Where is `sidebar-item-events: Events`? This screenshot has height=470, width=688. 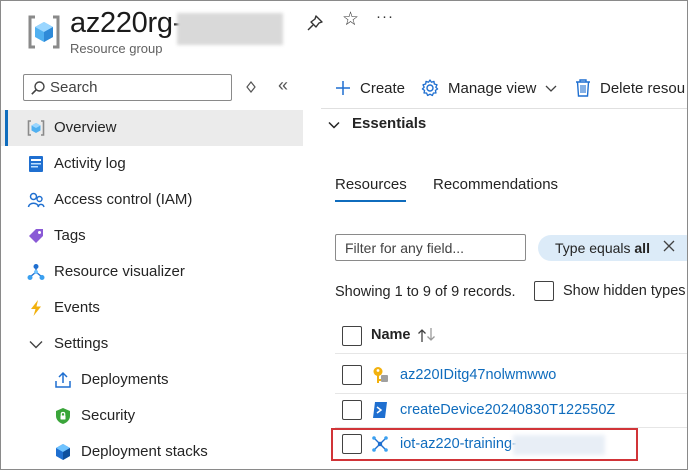 sidebar-item-events: Events is located at coordinates (152, 308).